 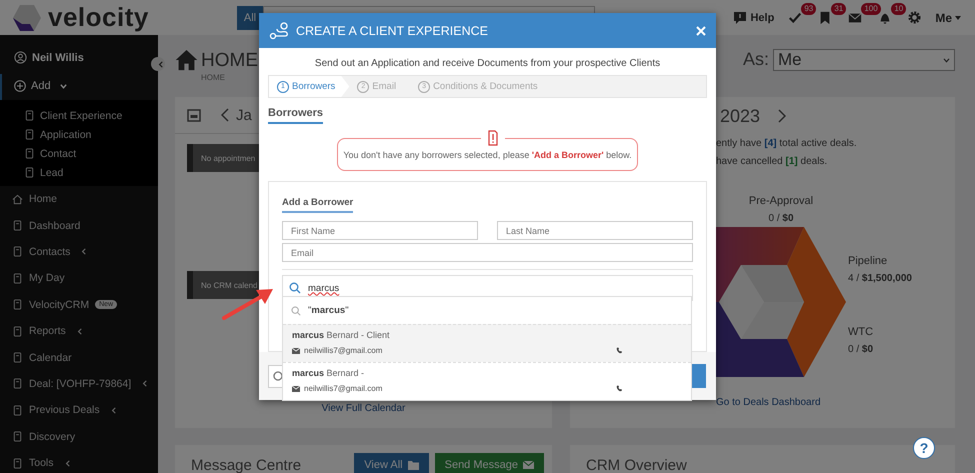 What do you see at coordinates (871, 8) in the screenshot?
I see `count-badge: 100` at bounding box center [871, 8].